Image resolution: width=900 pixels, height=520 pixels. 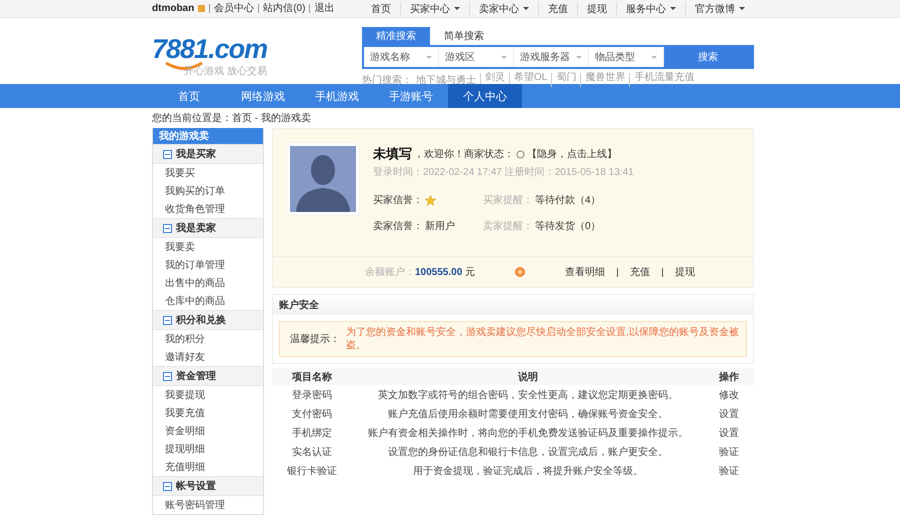 What do you see at coordinates (323, 179) in the screenshot?
I see `avatar-icon` at bounding box center [323, 179].